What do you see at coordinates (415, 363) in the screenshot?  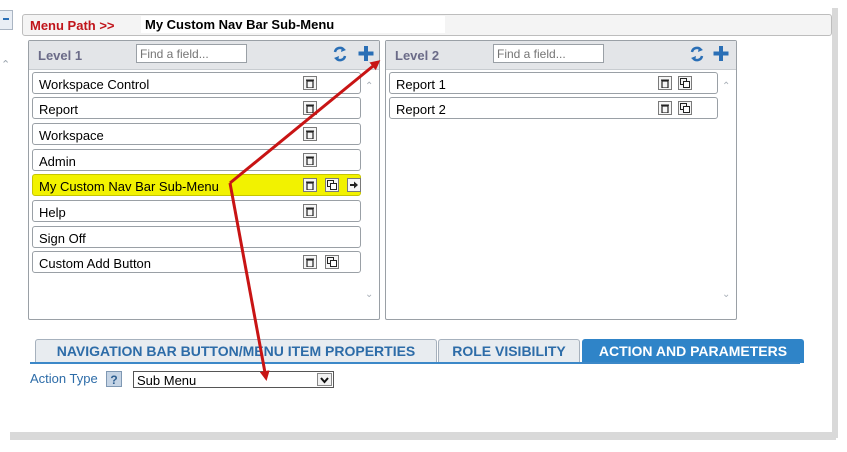 I see `tab-underline` at bounding box center [415, 363].